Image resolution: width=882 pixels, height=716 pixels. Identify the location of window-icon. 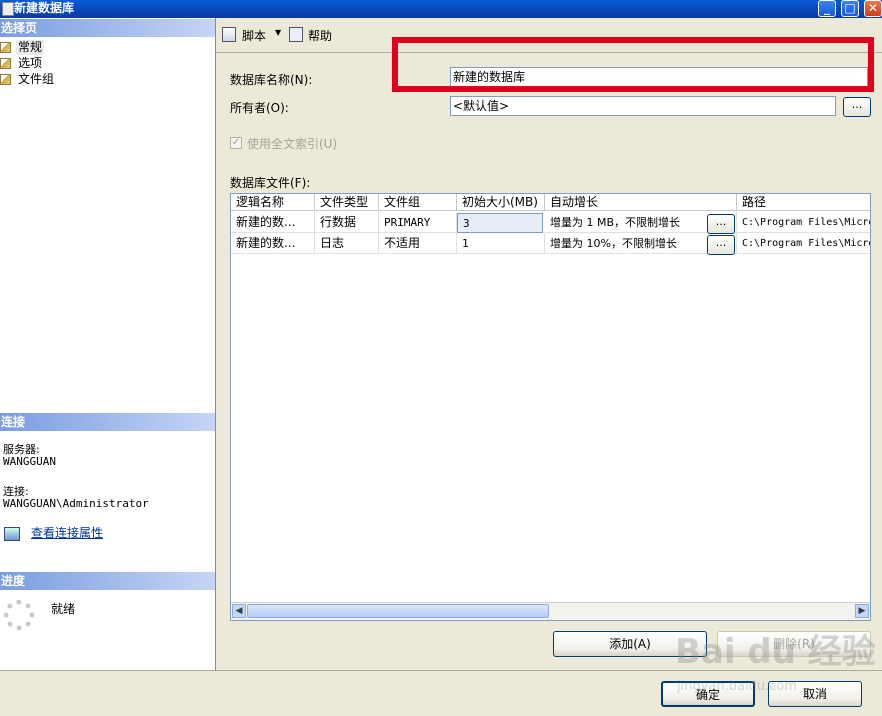
(8, 9).